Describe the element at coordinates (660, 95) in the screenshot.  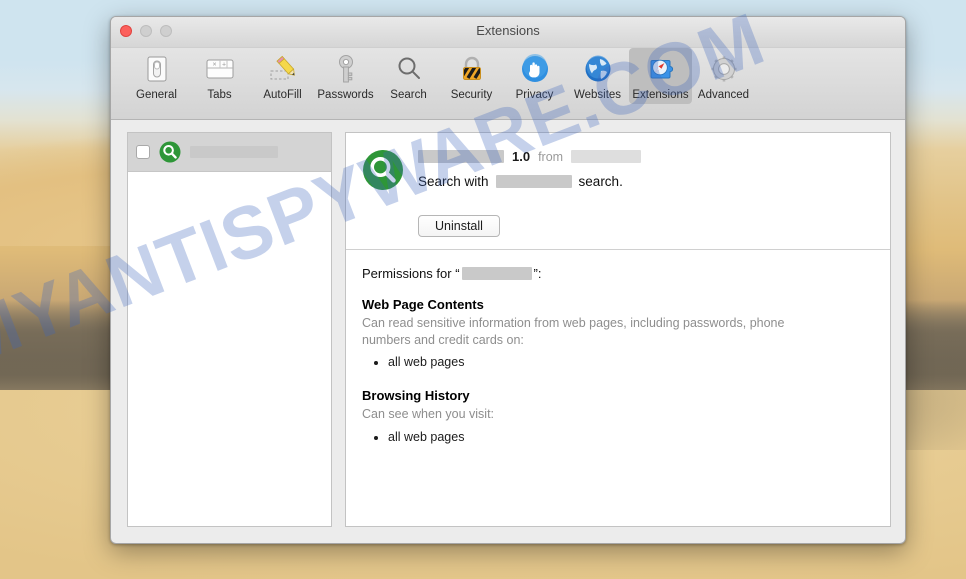
I see `tab-extensions-label: Extensions` at that location.